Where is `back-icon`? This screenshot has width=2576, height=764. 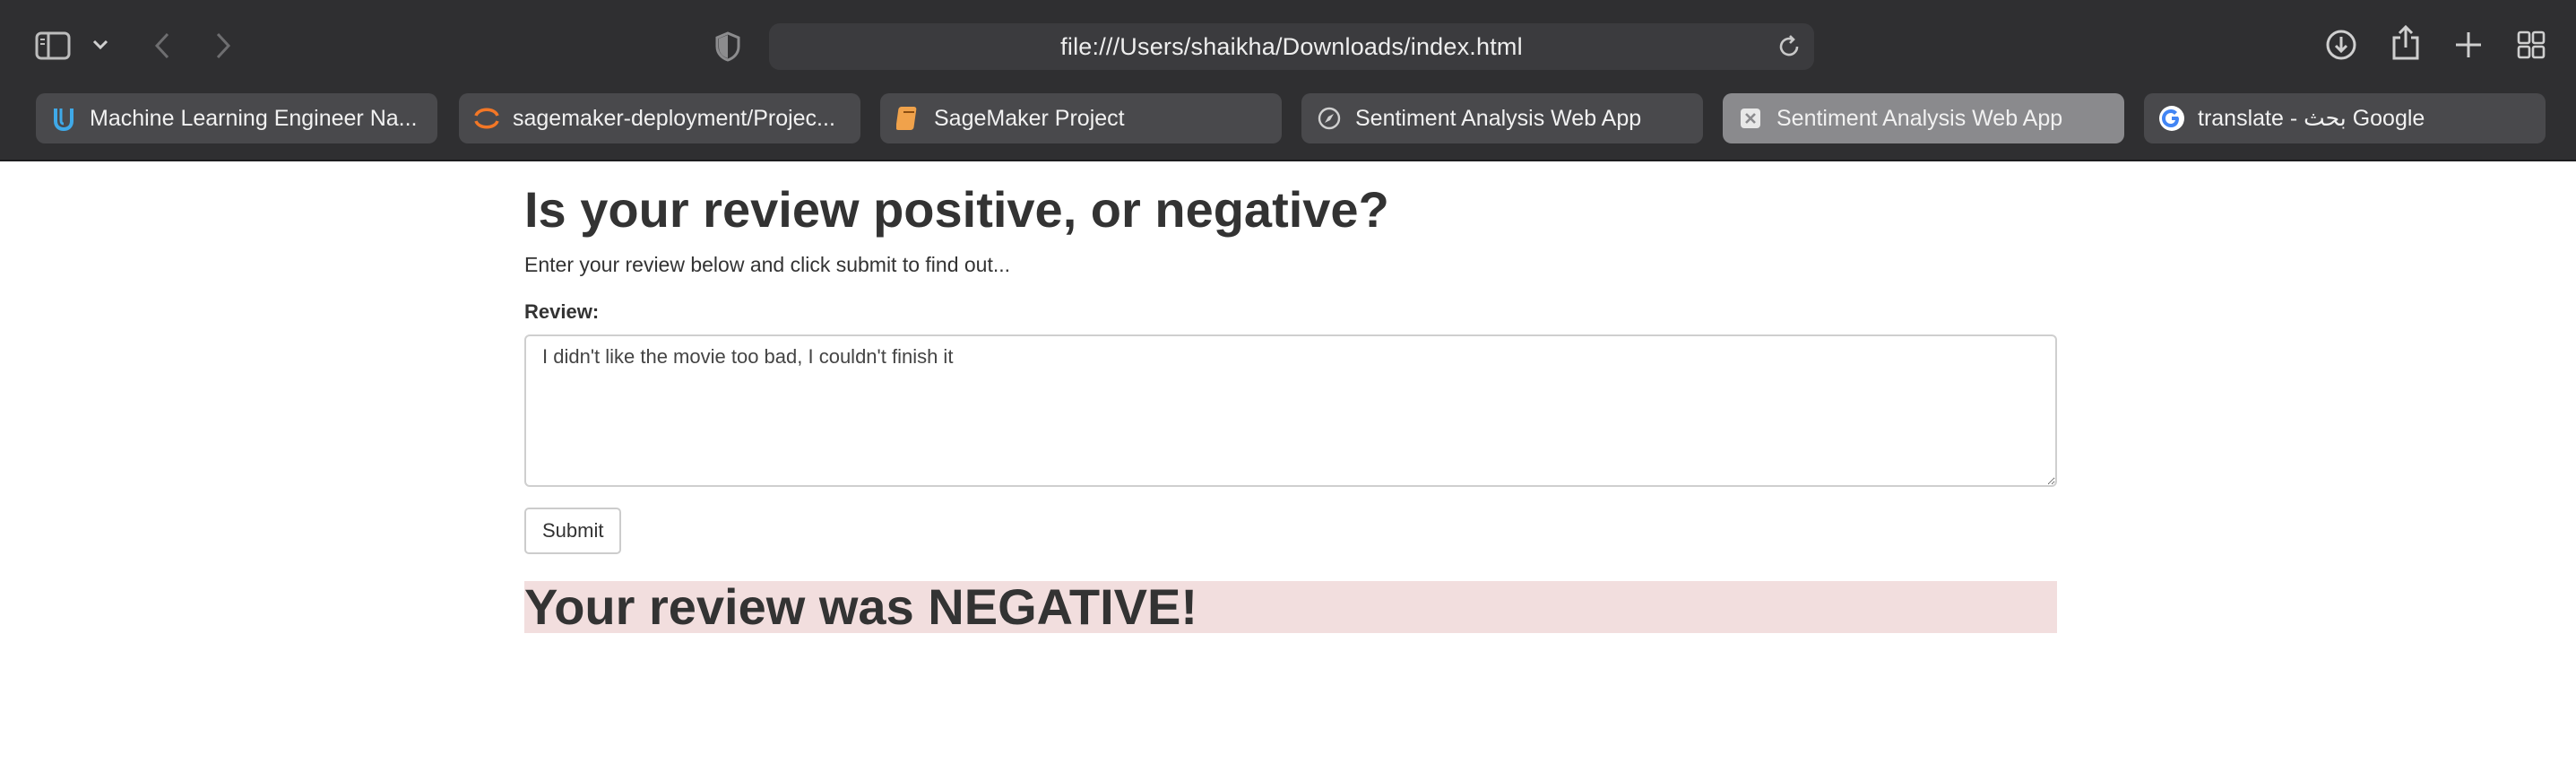
back-icon is located at coordinates (162, 46).